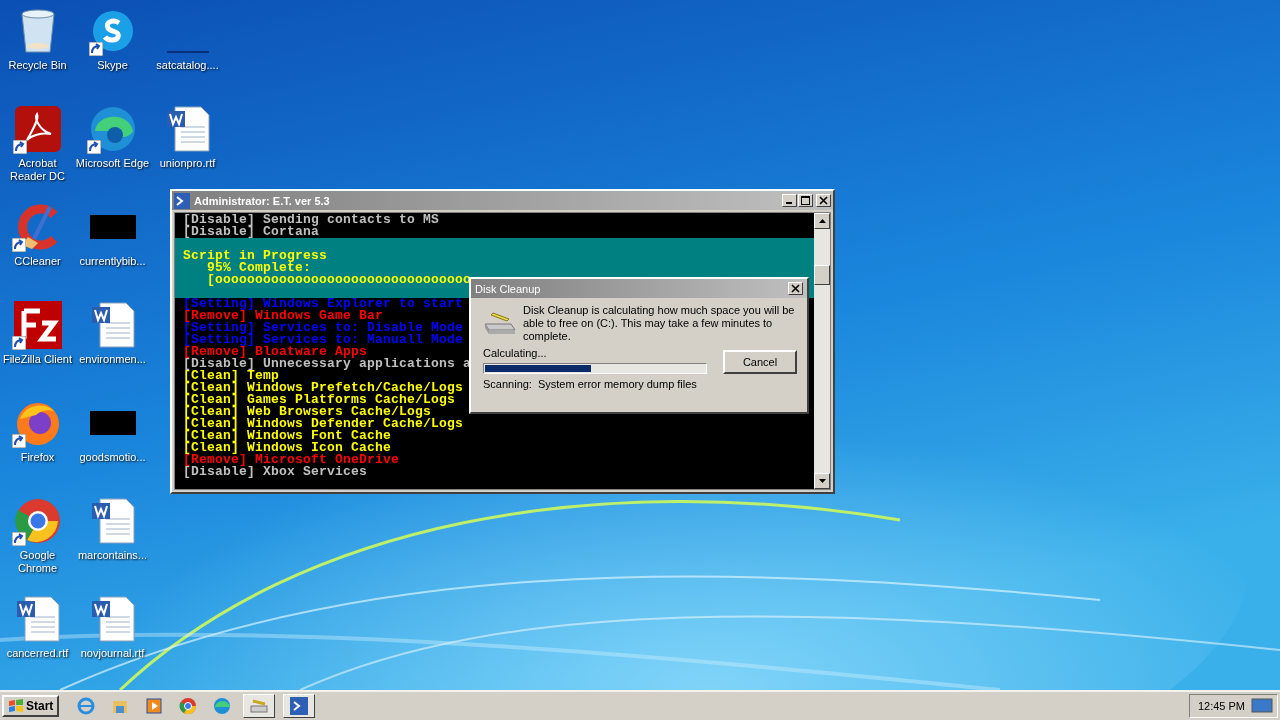  Describe the element at coordinates (789, 200) in the screenshot. I see `minimize-button` at that location.